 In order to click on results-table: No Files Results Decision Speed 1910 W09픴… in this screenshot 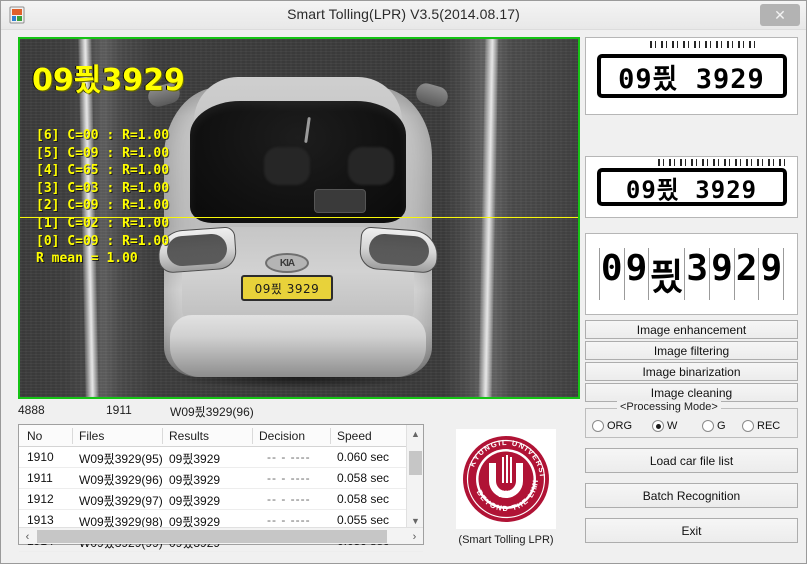, I will do `click(221, 488)`.